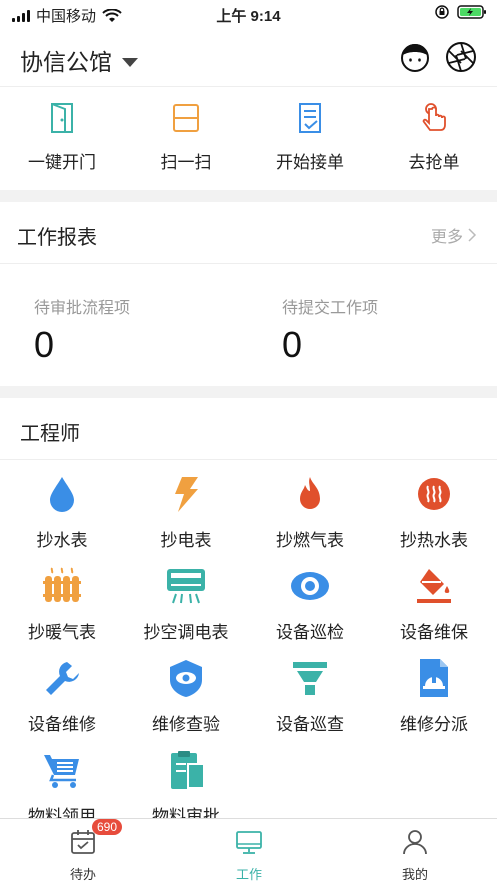 The height and width of the screenshot is (883, 497). What do you see at coordinates (186, 678) in the screenshot?
I see `shield-eye-icon` at bounding box center [186, 678].